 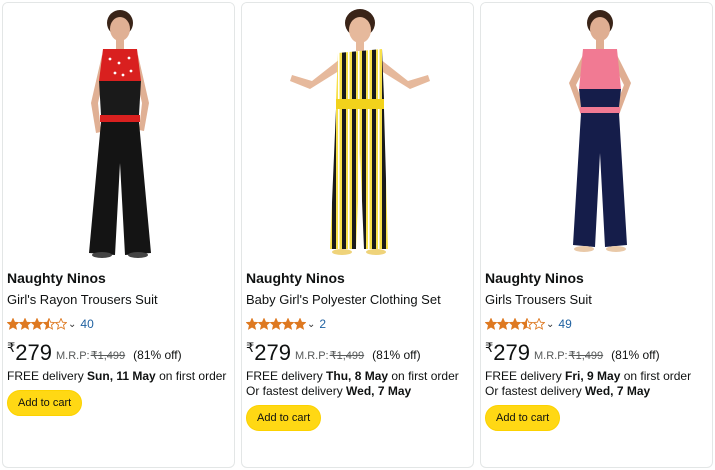 What do you see at coordinates (121, 376) in the screenshot?
I see `delivery-date: Sun, 11 May` at bounding box center [121, 376].